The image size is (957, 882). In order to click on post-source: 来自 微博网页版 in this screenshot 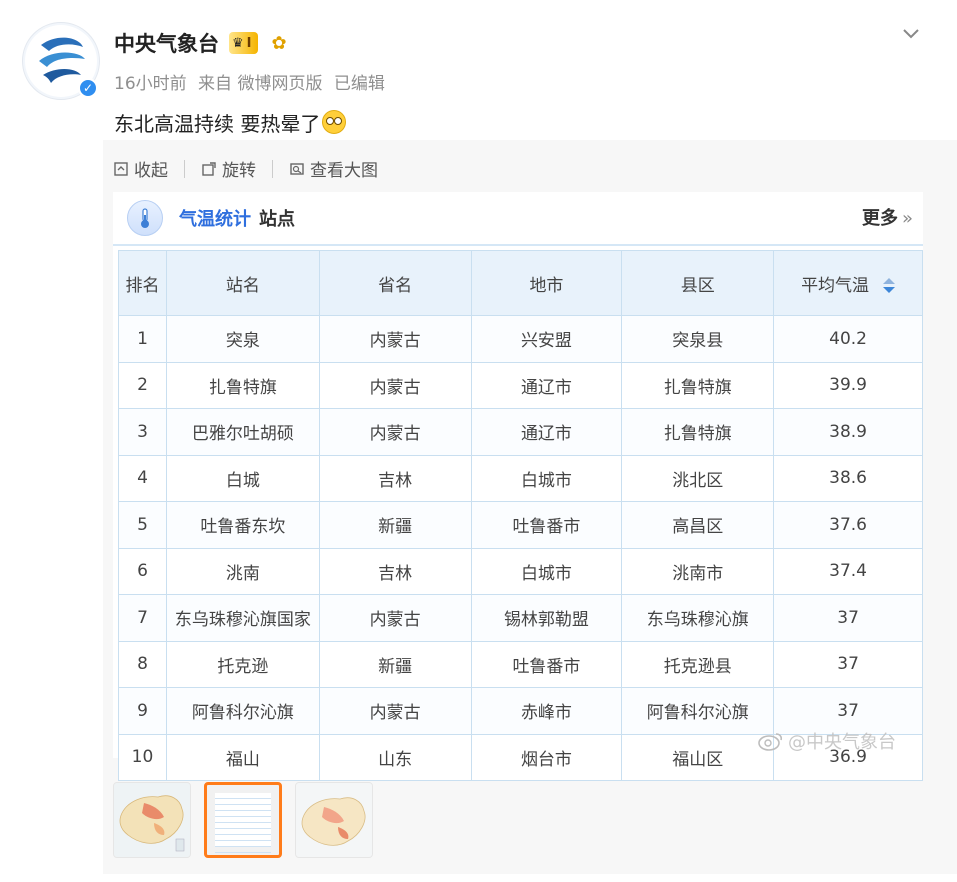, I will do `click(260, 84)`.